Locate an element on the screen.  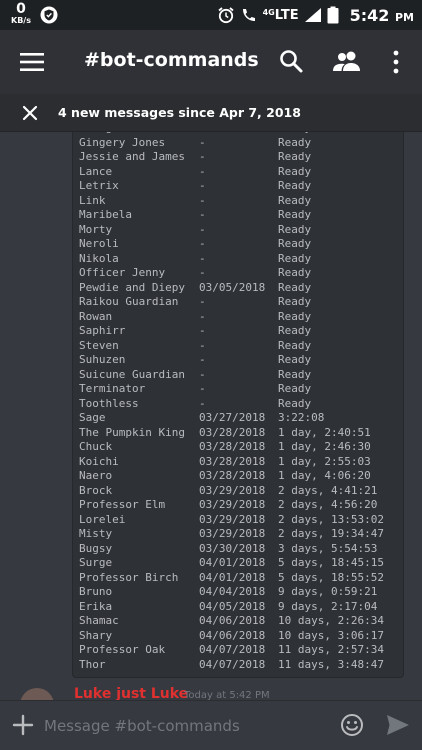
signal-strength-icon is located at coordinates (312, 15).